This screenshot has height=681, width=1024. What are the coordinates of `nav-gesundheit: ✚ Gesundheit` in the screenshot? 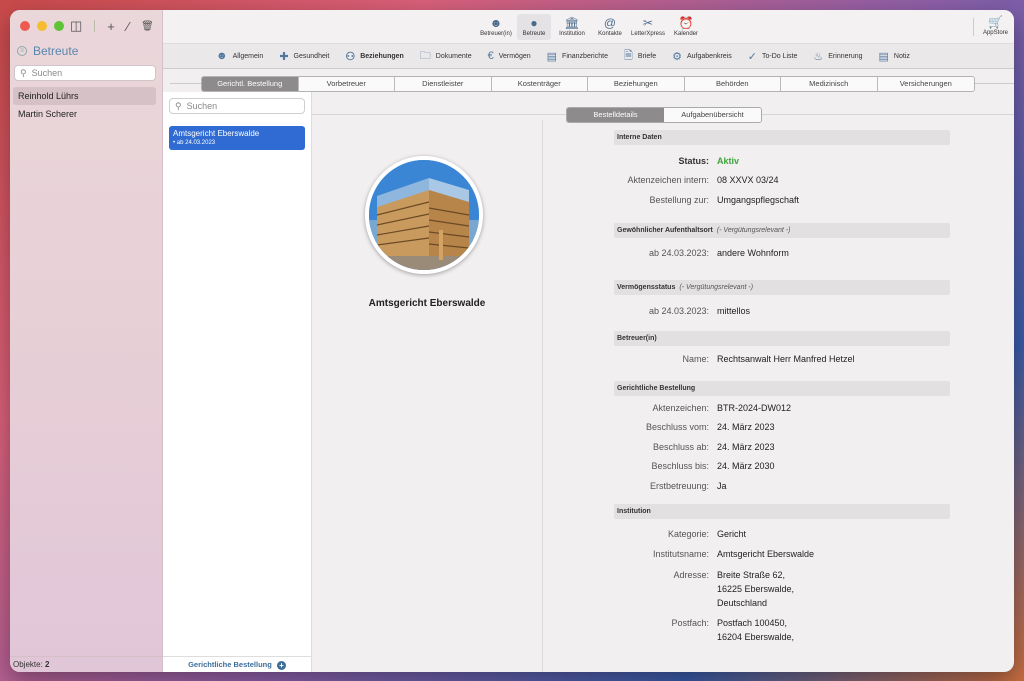 It's located at (304, 56).